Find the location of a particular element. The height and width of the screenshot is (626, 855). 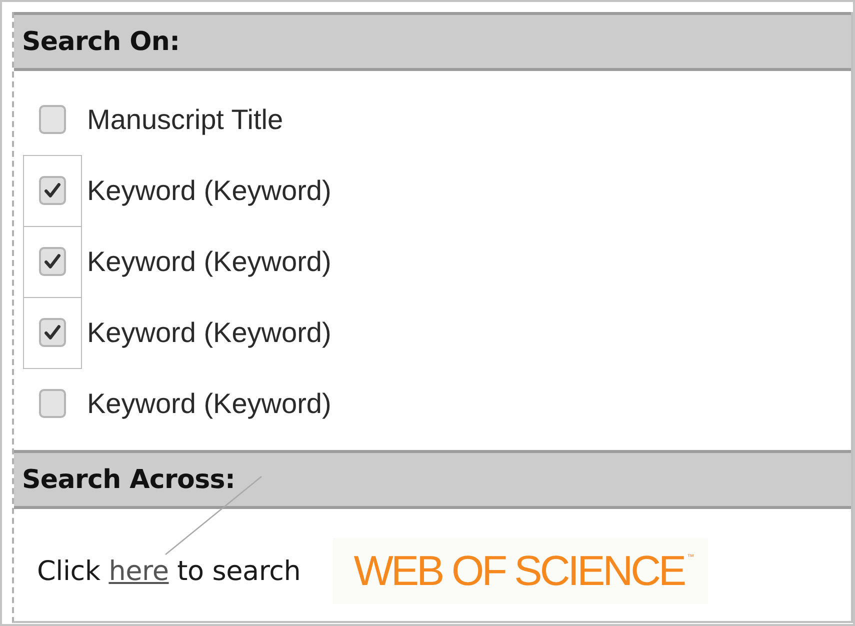

section-title: Search On: is located at coordinates (101, 41).